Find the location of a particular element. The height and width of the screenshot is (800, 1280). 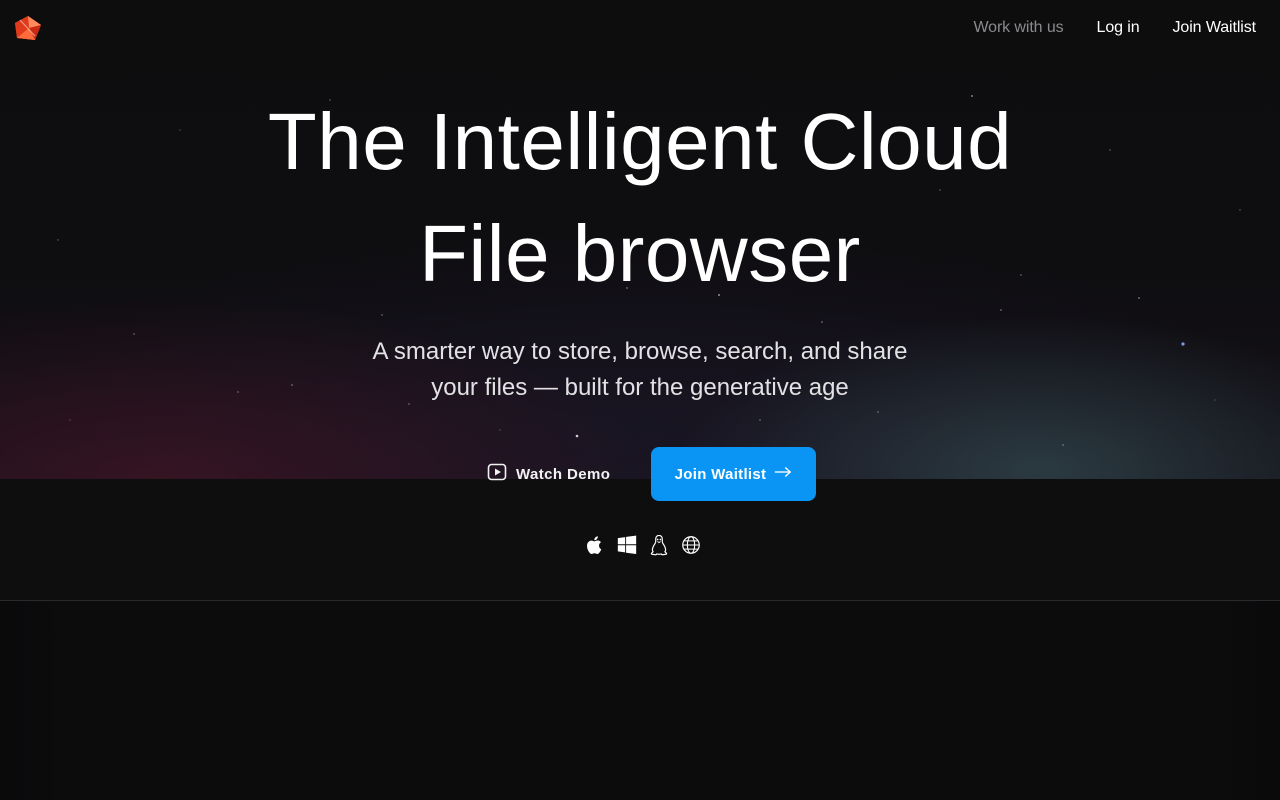

arrow-right-icon is located at coordinates (783, 474).